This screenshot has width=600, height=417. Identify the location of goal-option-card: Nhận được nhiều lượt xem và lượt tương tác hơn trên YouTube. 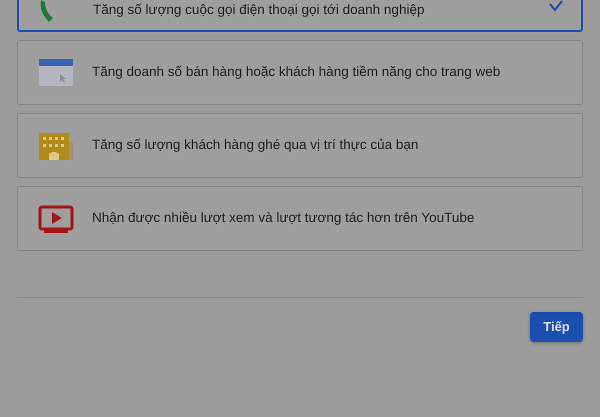
(300, 218).